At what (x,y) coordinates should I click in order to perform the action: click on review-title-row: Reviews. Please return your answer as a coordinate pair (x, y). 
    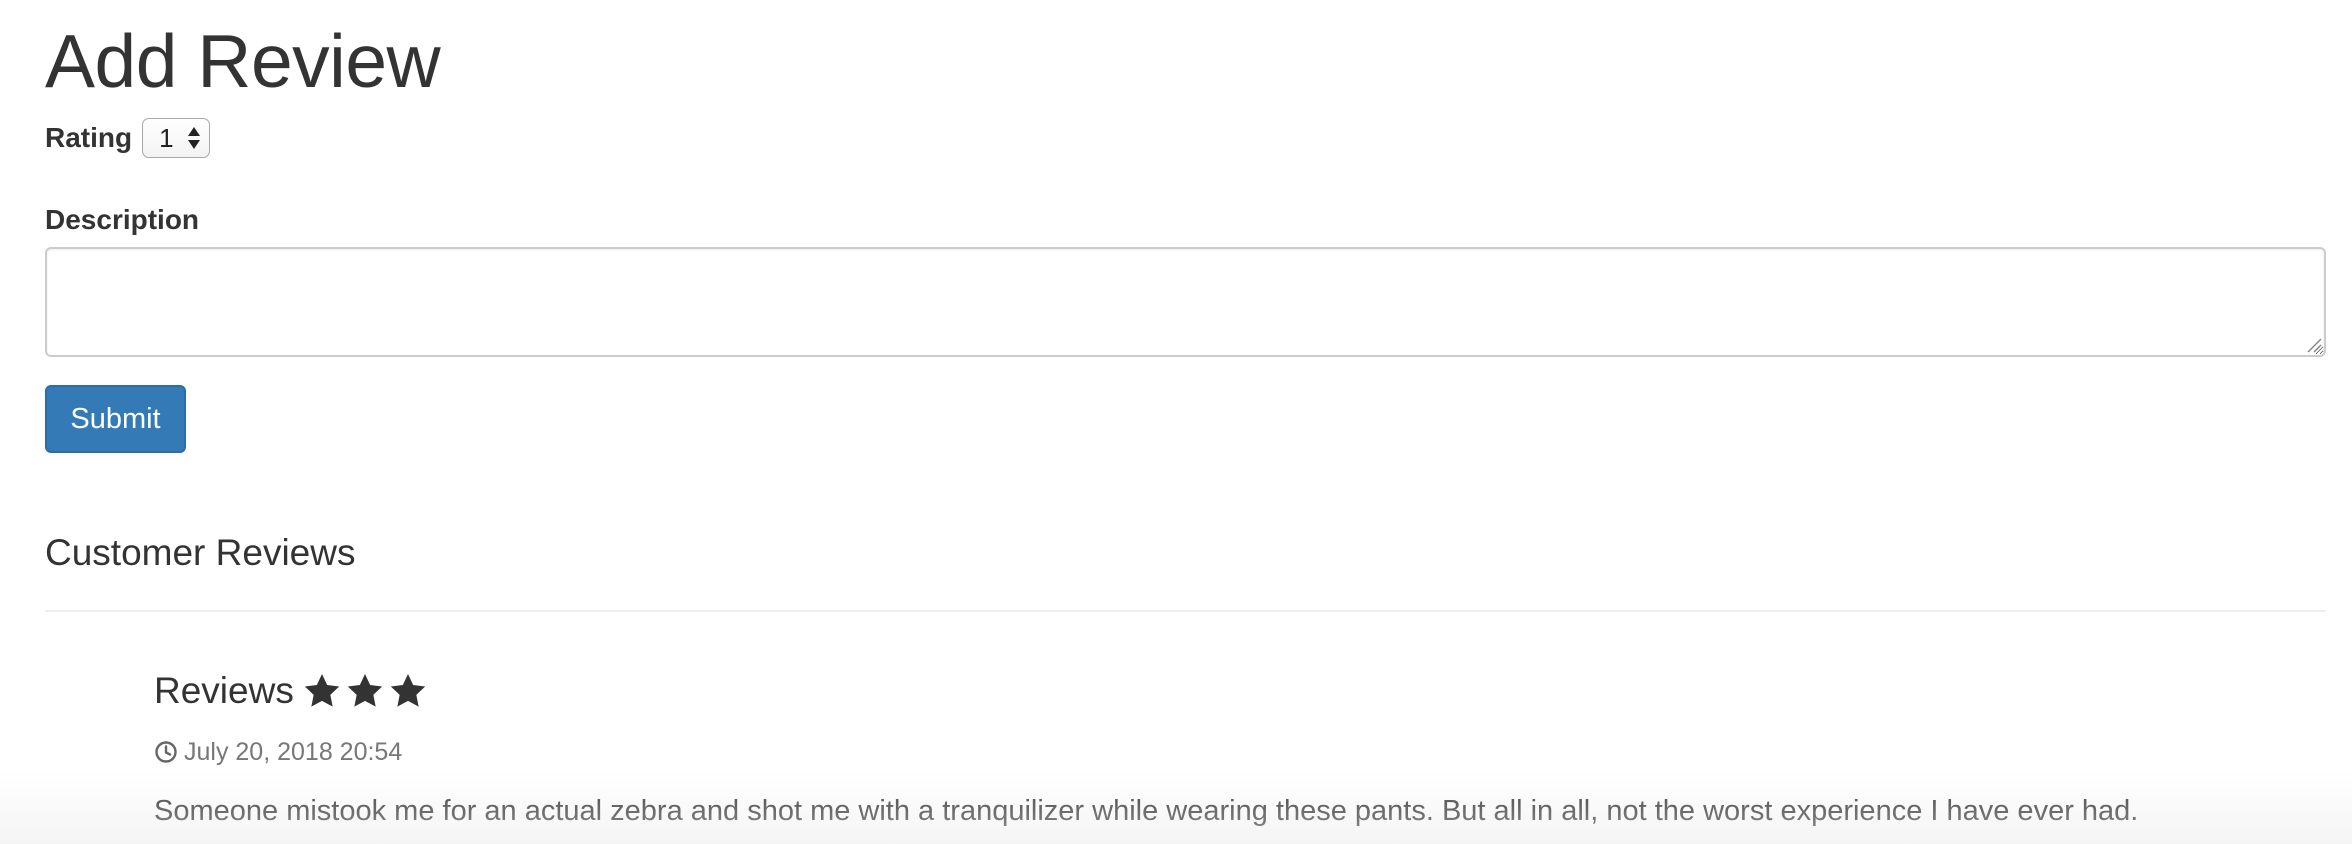
    Looking at the image, I should click on (292, 691).